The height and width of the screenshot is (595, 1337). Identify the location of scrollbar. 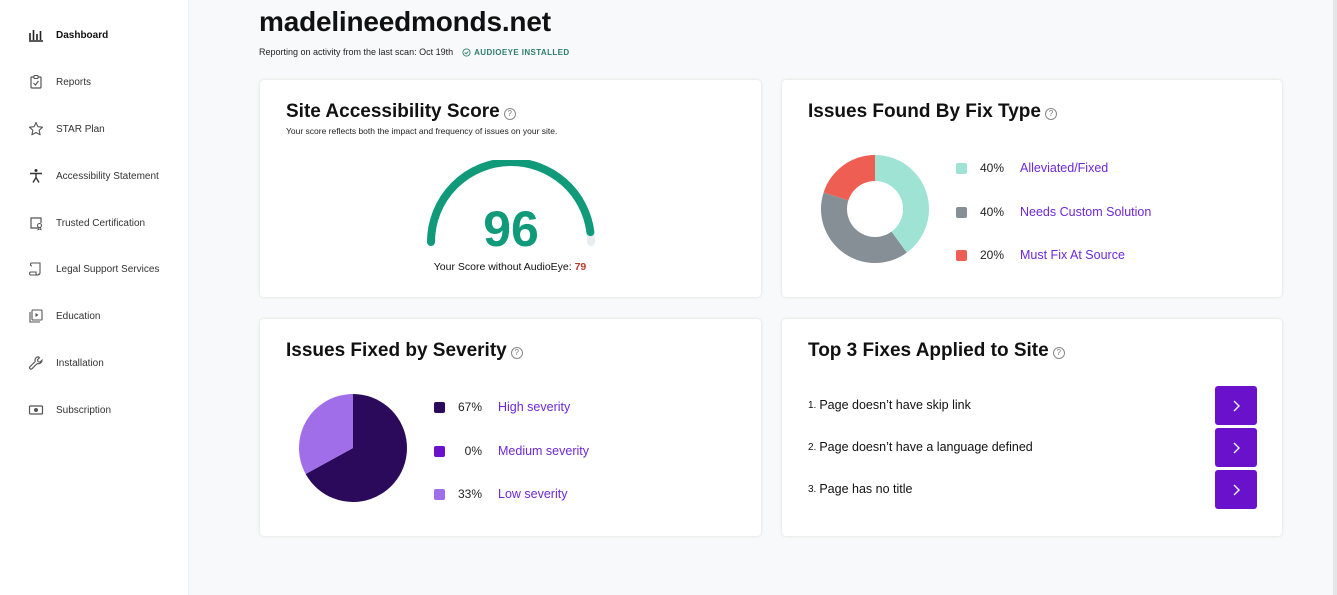
(1335, 297).